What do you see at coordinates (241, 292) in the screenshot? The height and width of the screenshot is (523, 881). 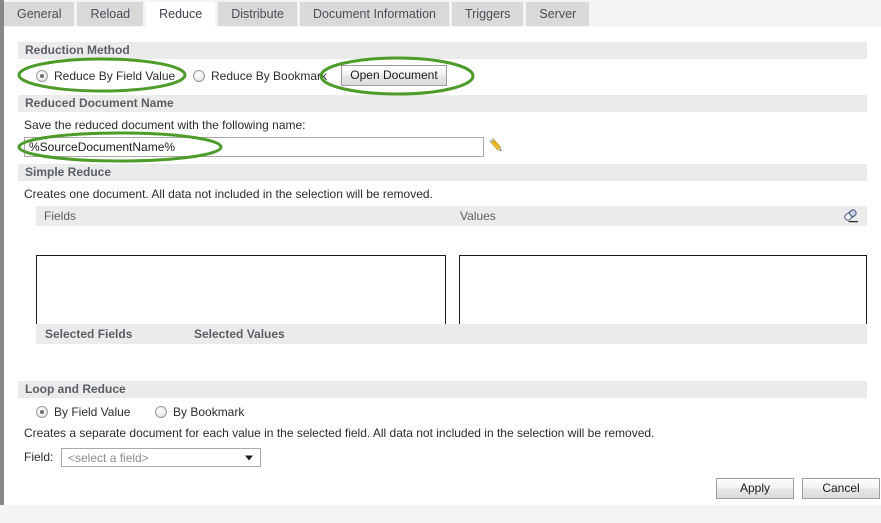 I see `fields-listbox` at bounding box center [241, 292].